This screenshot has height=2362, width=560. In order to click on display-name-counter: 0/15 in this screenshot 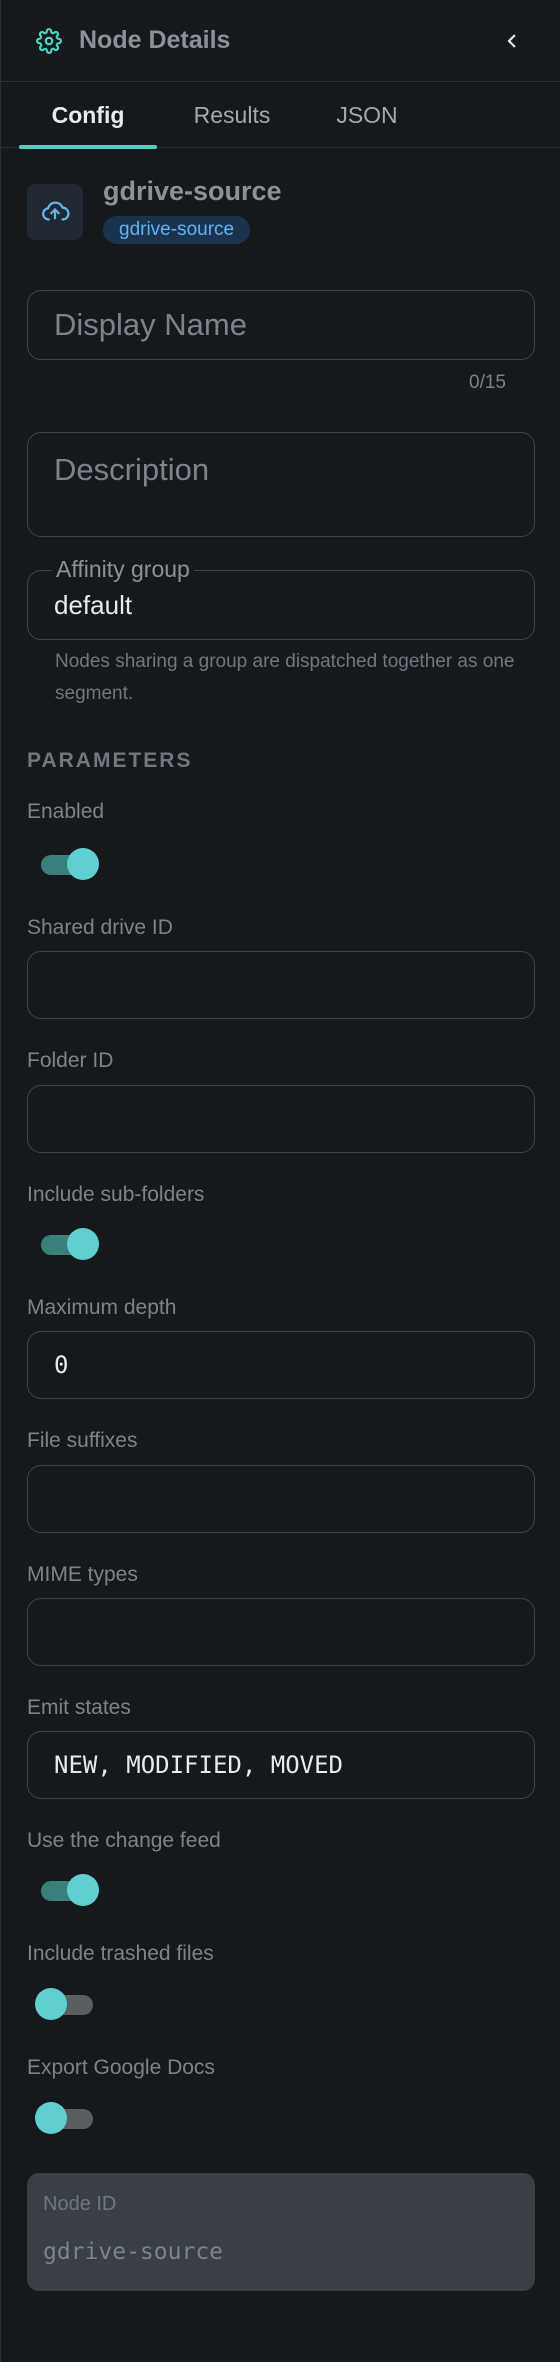, I will do `click(487, 382)`.